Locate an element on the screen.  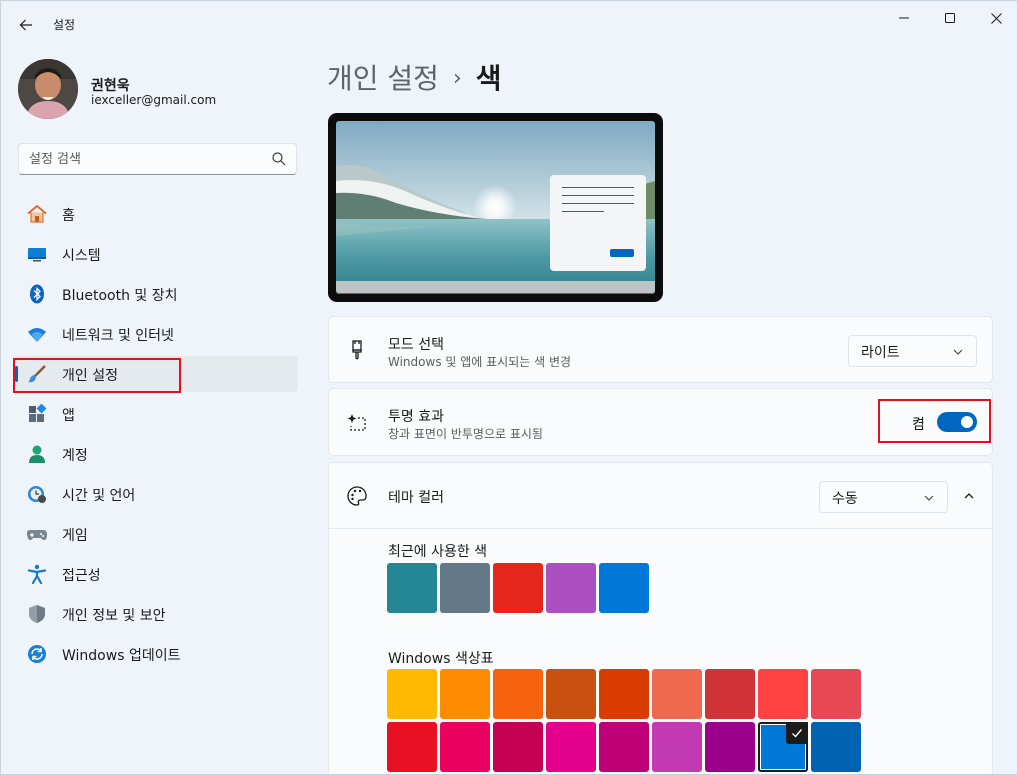
breadcrumb: 개인 설정 › 색 is located at coordinates (414, 77).